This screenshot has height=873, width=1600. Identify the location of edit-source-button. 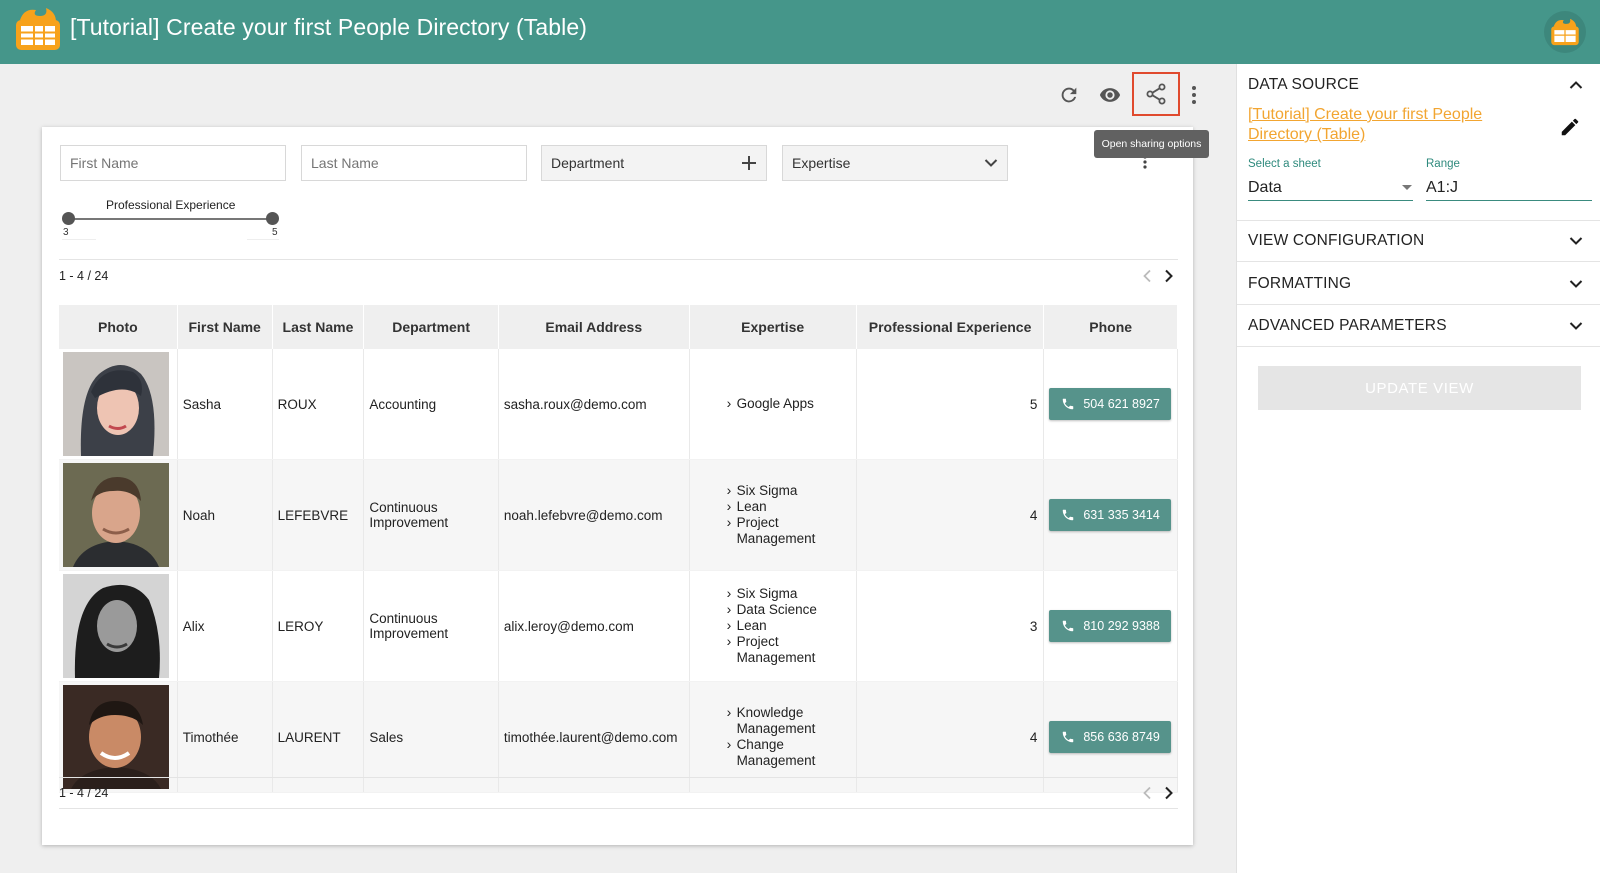
(1570, 127).